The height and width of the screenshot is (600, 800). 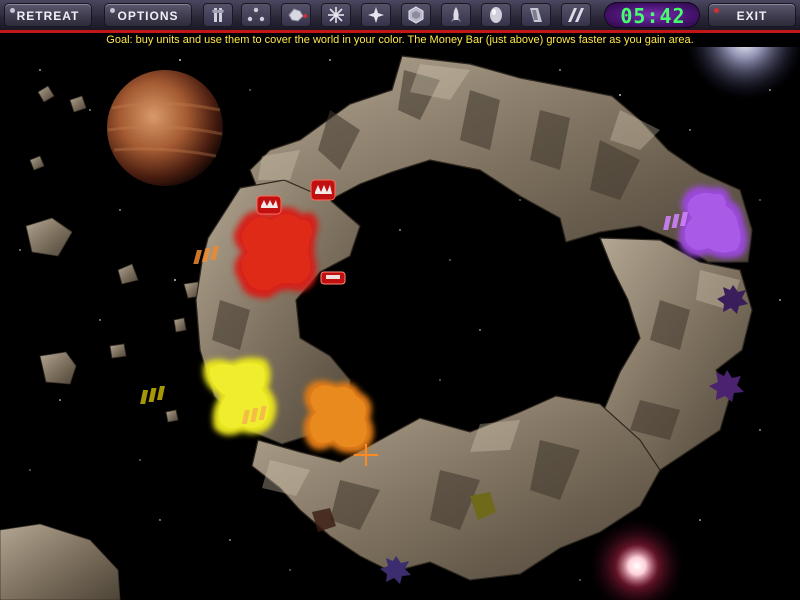 I want to click on tool-crosshair-icon, so click(x=376, y=15).